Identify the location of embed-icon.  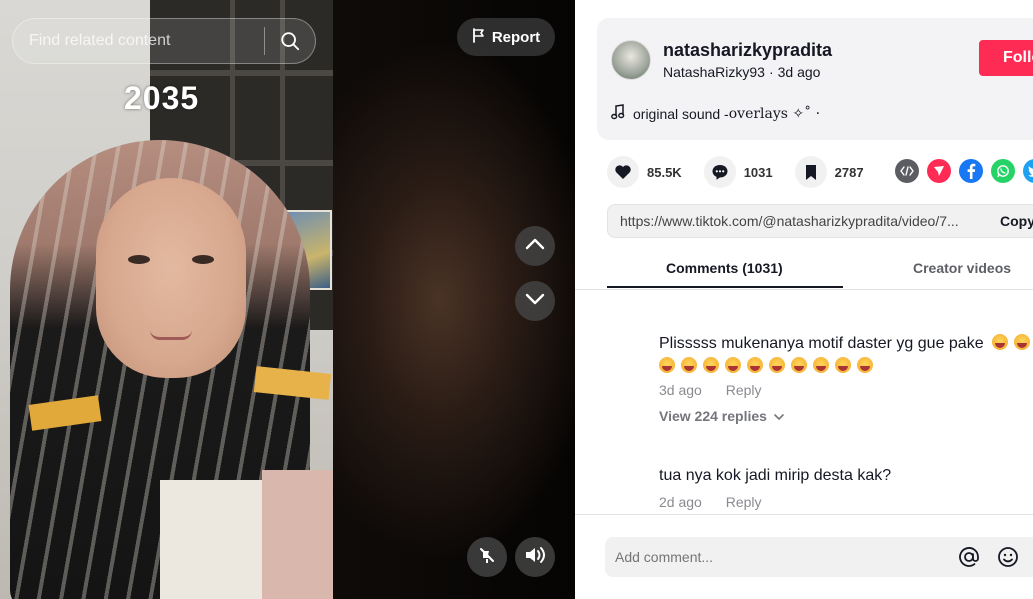
(907, 171).